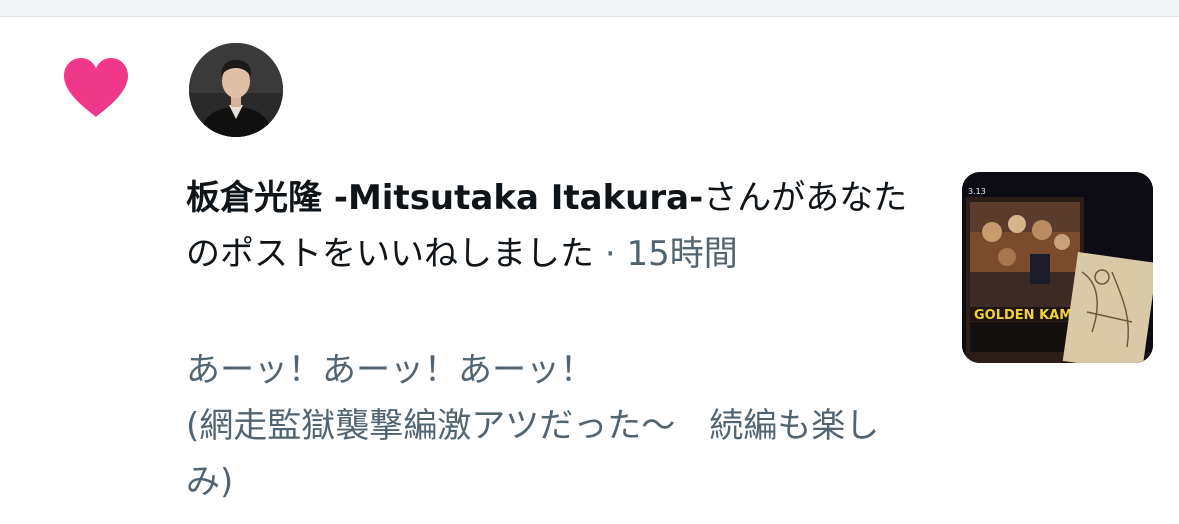 The width and height of the screenshot is (1179, 524). What do you see at coordinates (444, 198) in the screenshot?
I see `author-name: 板倉光隆 -Mitsutaka Itakura-` at bounding box center [444, 198].